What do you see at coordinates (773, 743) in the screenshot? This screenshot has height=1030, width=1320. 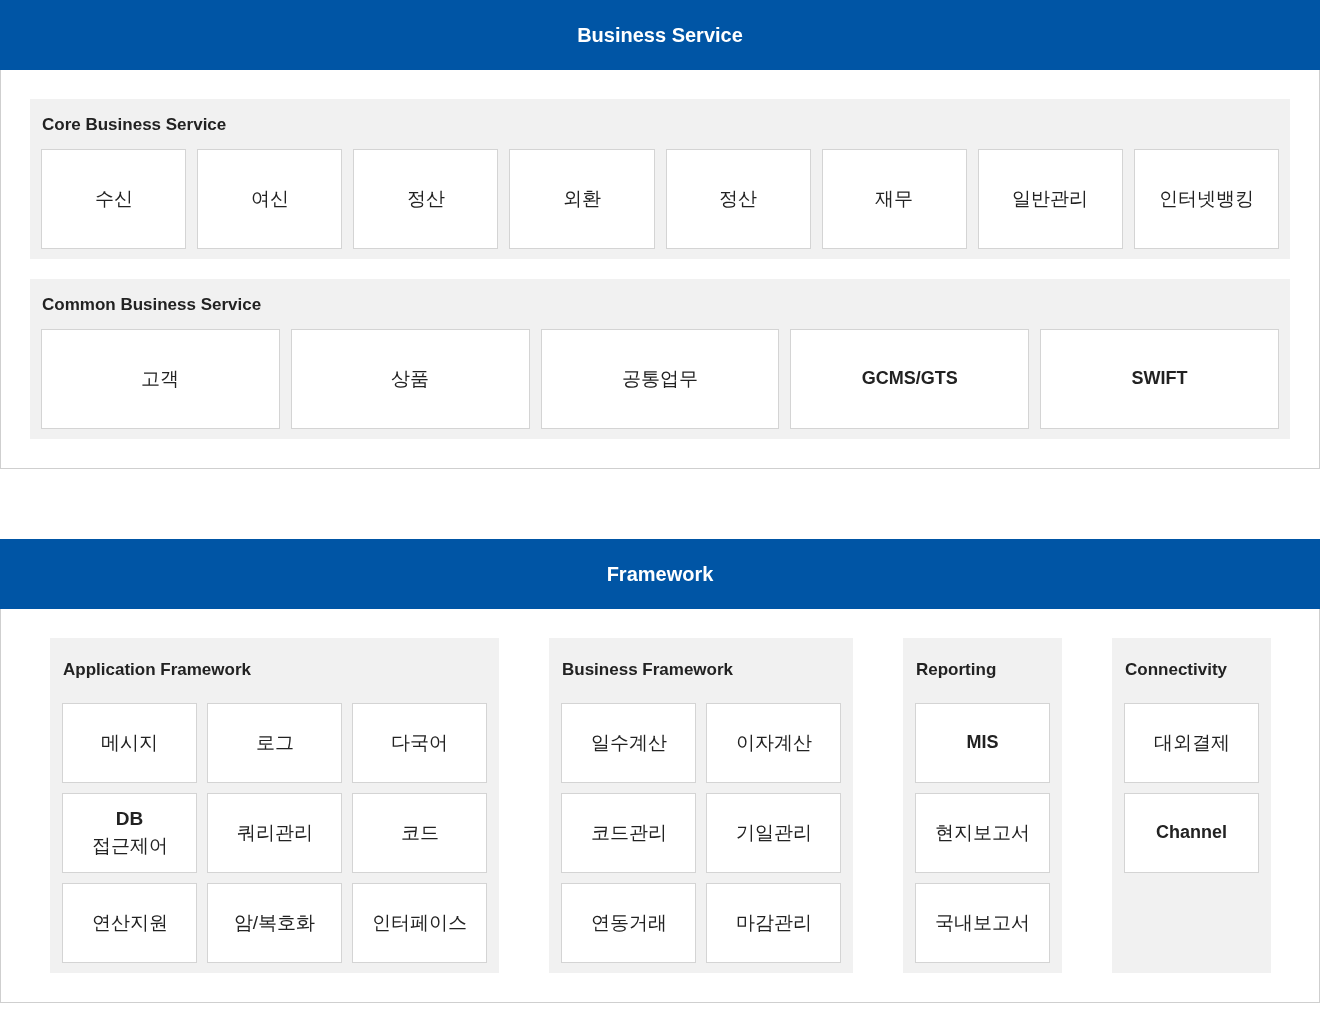 I see `module-card: 이자계산` at bounding box center [773, 743].